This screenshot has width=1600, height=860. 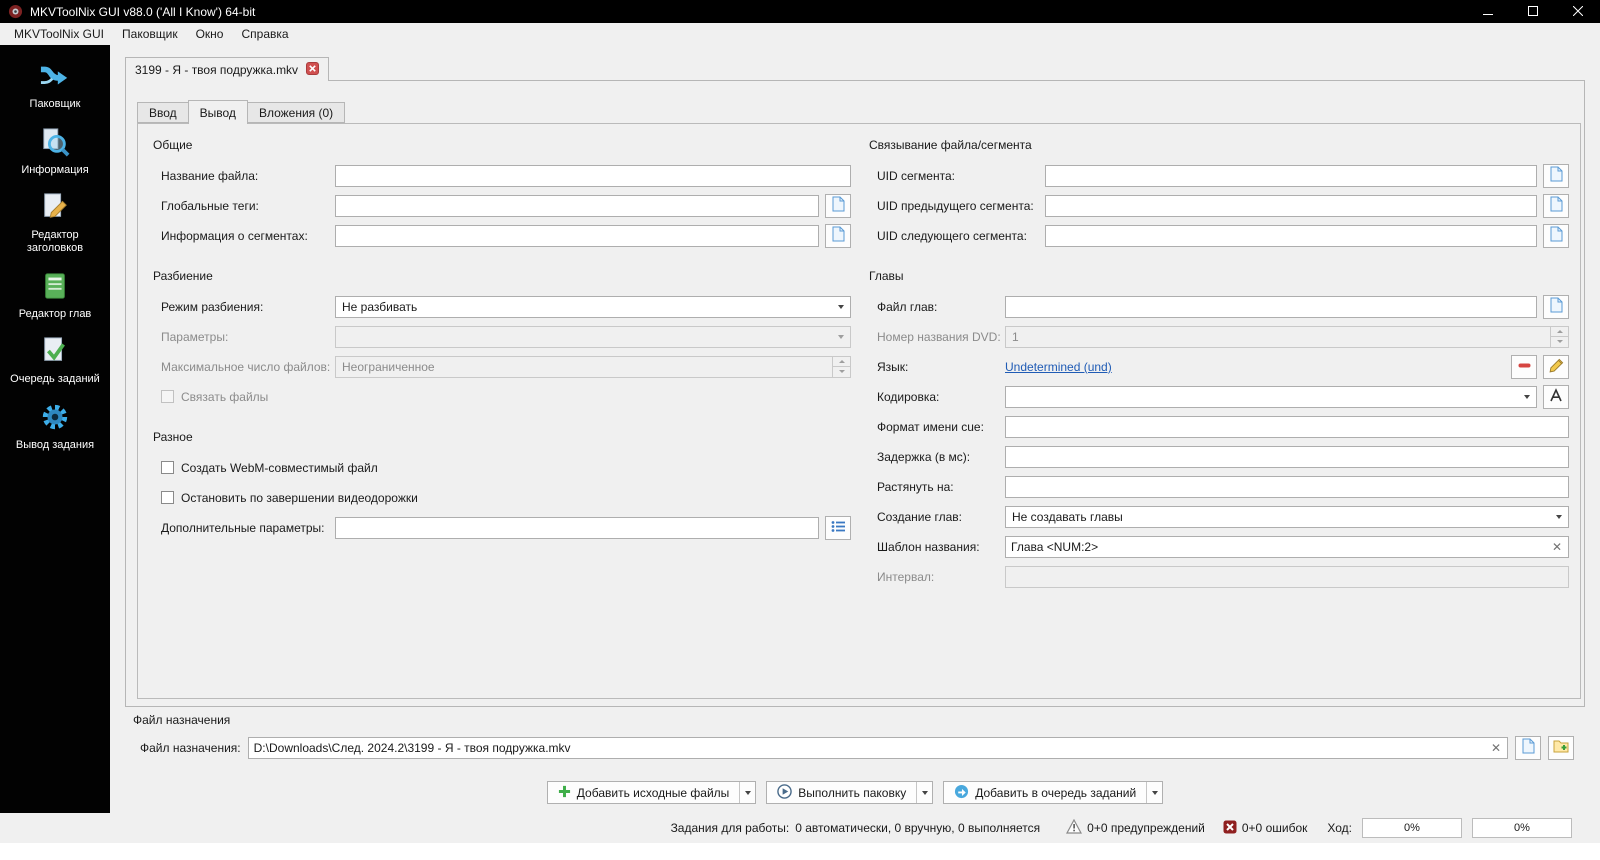 I want to click on additional-params-label: Дополнительные параметры:, so click(x=243, y=527).